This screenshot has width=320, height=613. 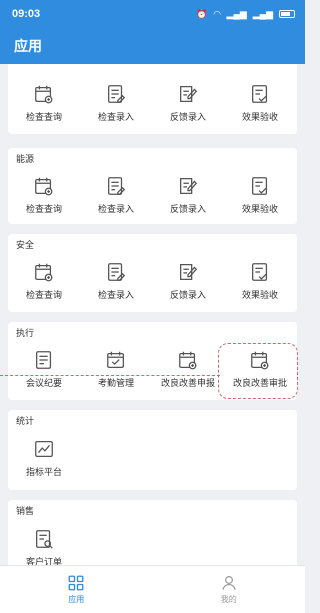 I want to click on alarm-icon: ⏰, so click(x=202, y=13).